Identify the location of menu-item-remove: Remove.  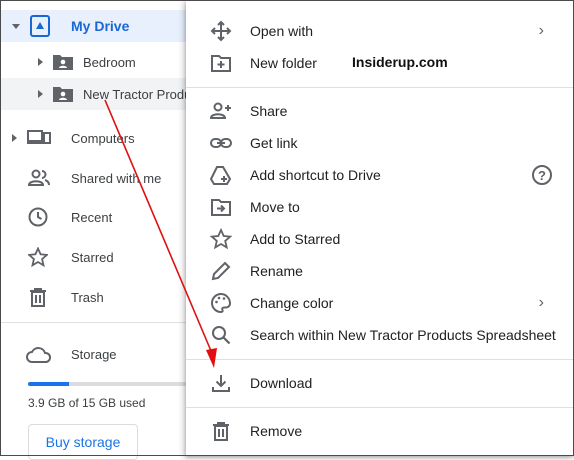
(380, 431).